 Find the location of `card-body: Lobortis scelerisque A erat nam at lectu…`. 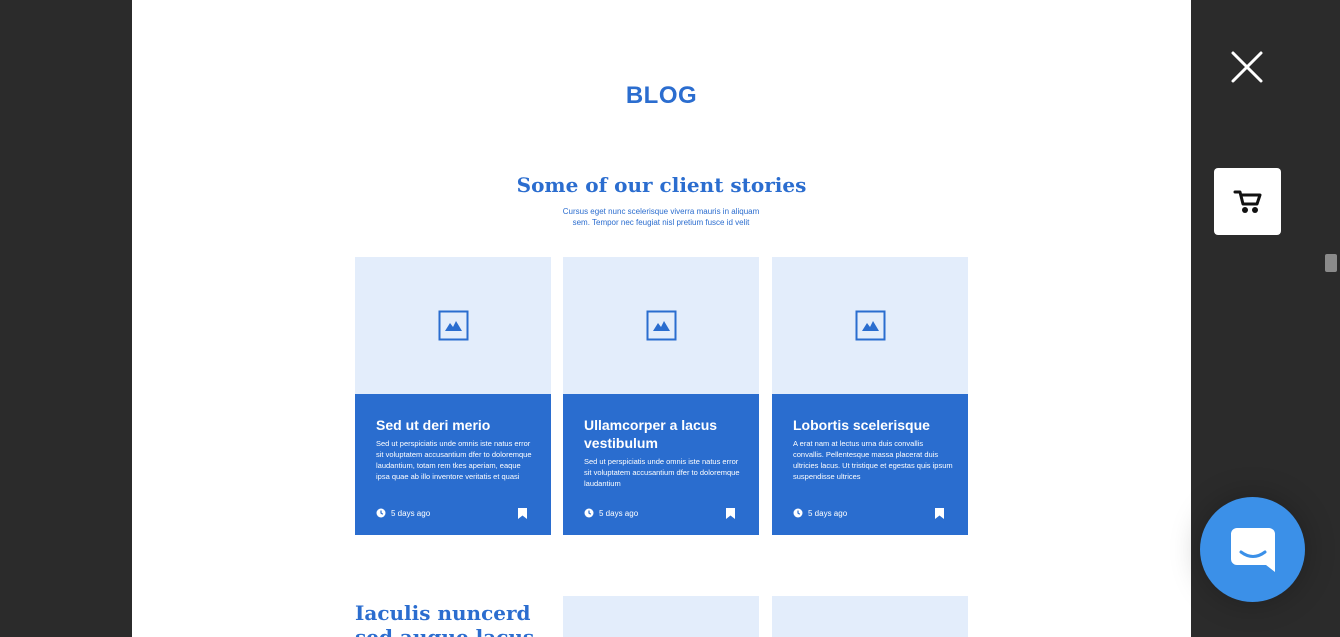

card-body: Lobortis scelerisque A erat nam at lectu… is located at coordinates (870, 464).